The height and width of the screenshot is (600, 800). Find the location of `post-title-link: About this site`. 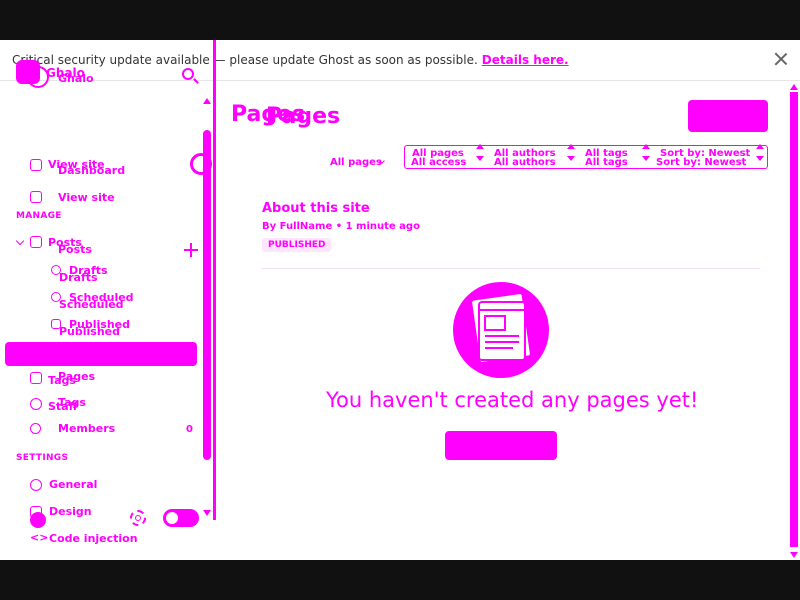

post-title-link: About this site is located at coordinates (316, 208).